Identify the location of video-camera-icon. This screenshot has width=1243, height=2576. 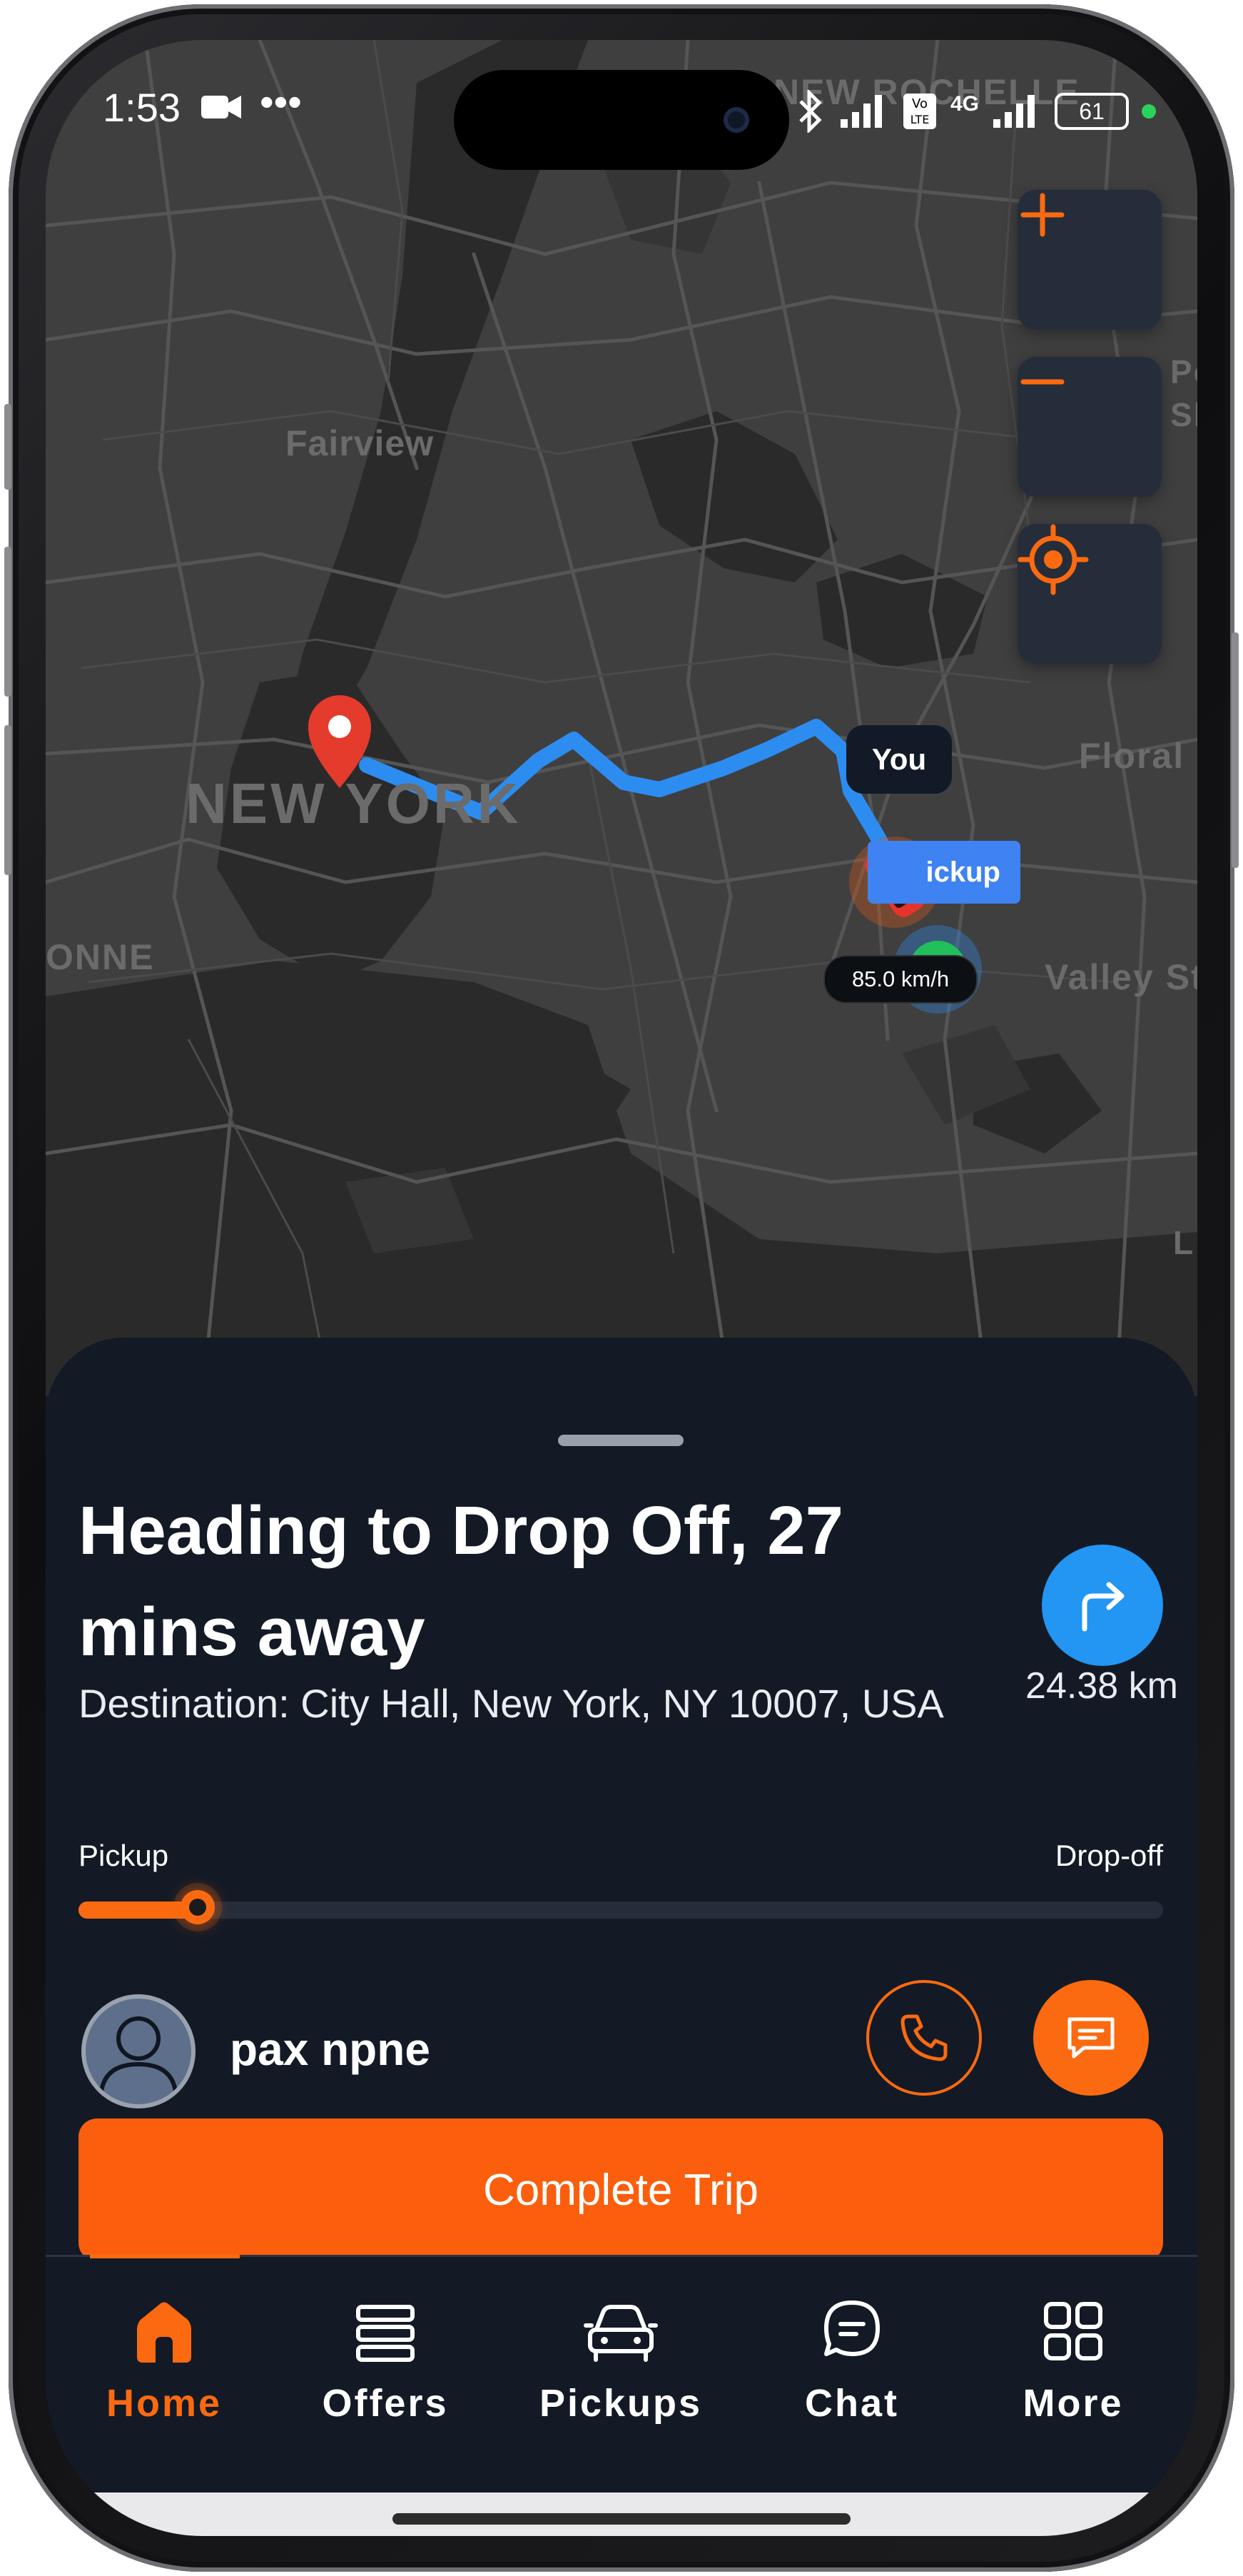
(221, 107).